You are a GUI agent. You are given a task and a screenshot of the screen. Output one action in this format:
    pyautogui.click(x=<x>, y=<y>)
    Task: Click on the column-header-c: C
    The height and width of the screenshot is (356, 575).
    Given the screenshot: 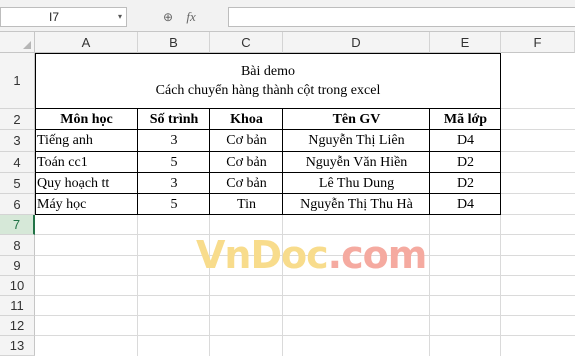 What is the action you would take?
    pyautogui.click(x=246, y=42)
    